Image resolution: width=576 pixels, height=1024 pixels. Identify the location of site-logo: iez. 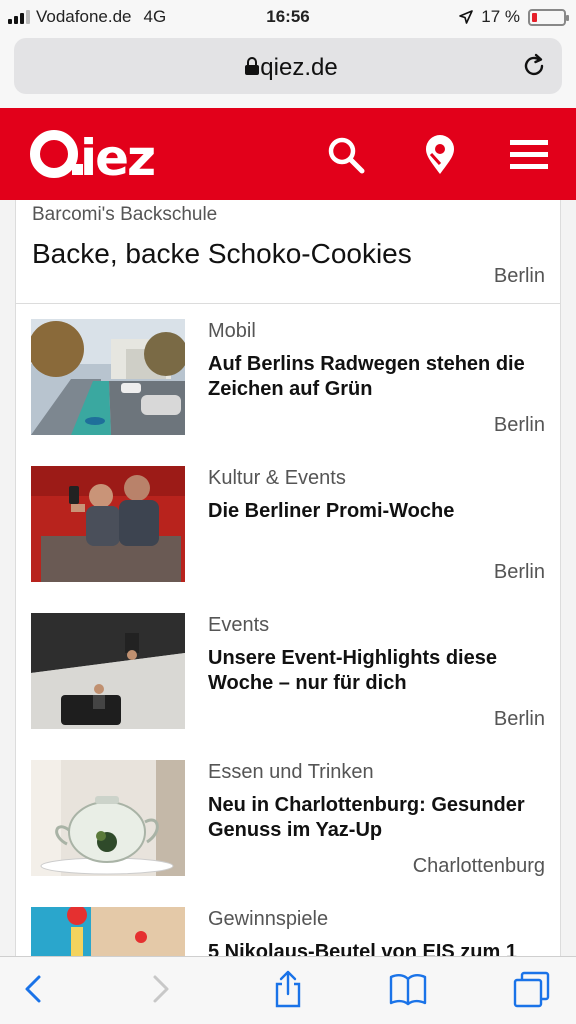
(105, 161).